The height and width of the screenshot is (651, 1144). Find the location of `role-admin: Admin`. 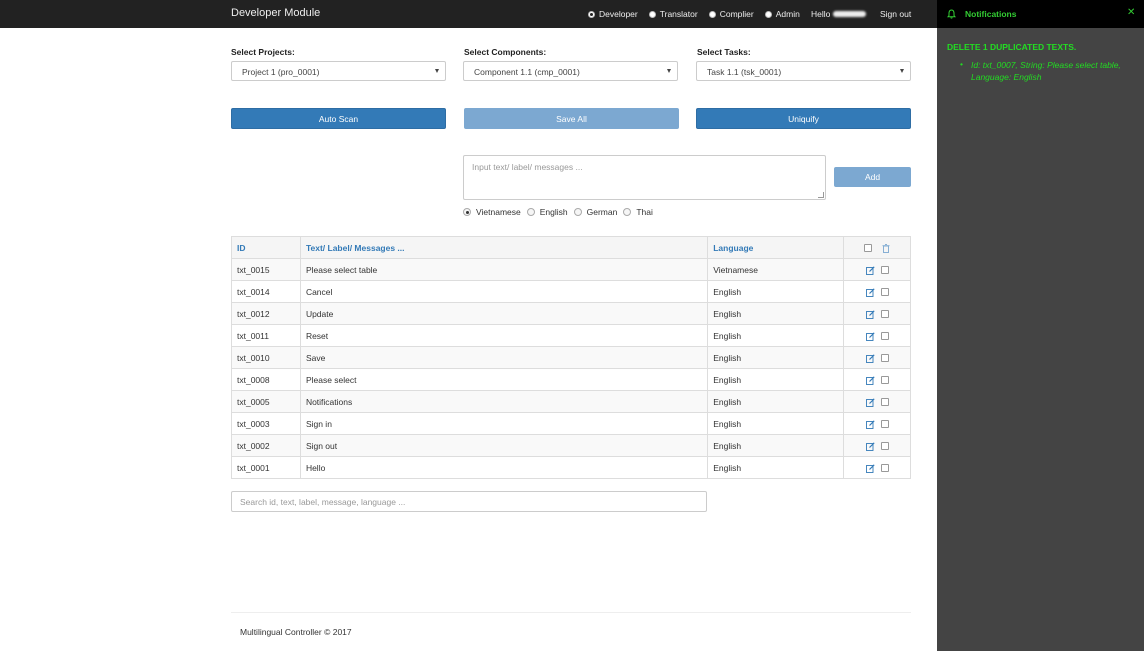

role-admin: Admin is located at coordinates (782, 14).